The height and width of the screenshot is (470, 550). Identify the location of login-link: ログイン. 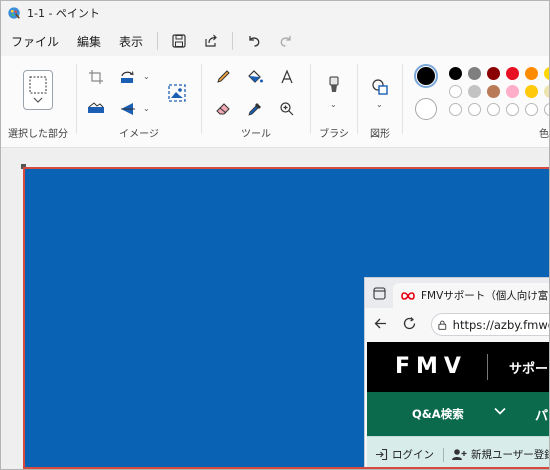
(404, 454).